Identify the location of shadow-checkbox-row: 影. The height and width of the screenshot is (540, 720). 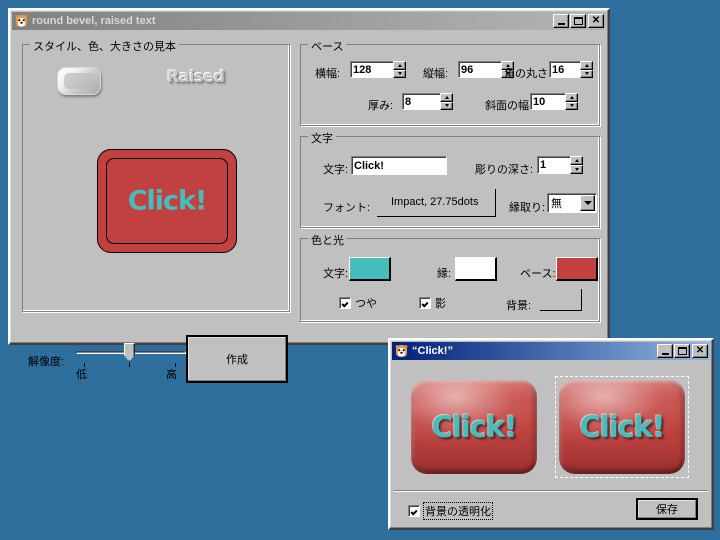
(432, 303).